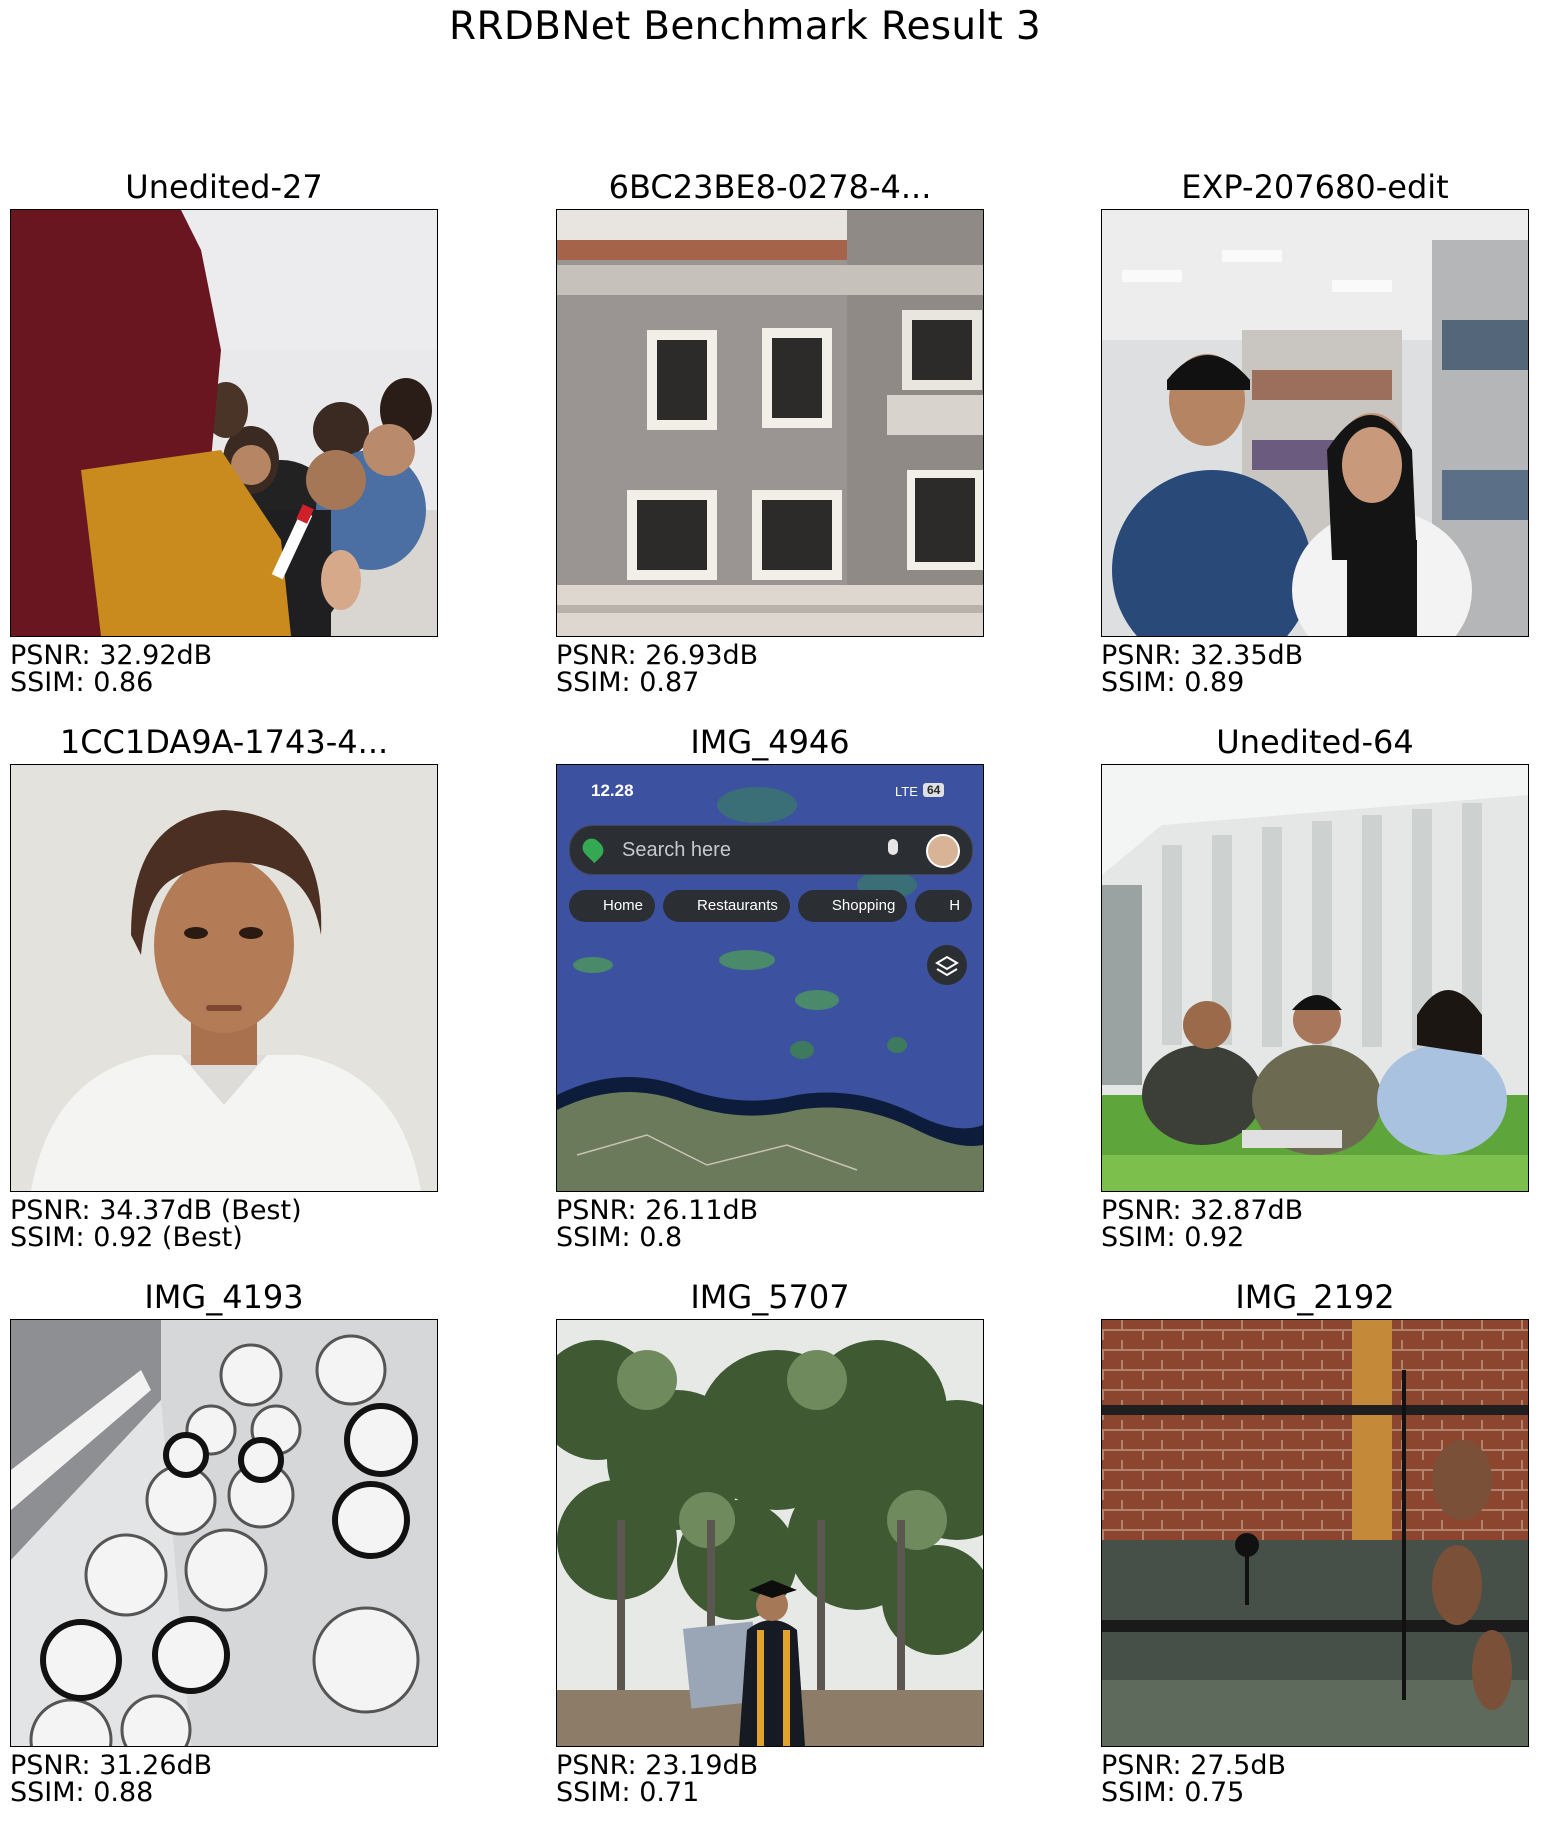 Image resolution: width=1541 pixels, height=1823 pixels. I want to click on psnr-label: PSNR: 32.92dB, so click(111, 655).